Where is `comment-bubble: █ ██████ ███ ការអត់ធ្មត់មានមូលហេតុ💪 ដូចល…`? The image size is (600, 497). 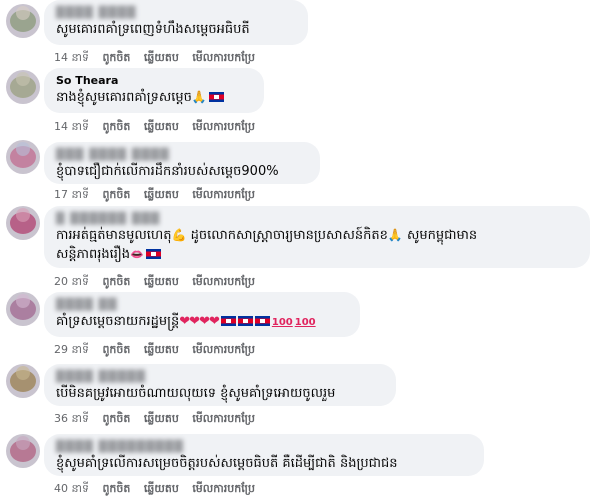 comment-bubble: █ ██████ ███ ការអត់ធ្មត់មានមូលហេតុ💪 ដូចល… is located at coordinates (317, 237).